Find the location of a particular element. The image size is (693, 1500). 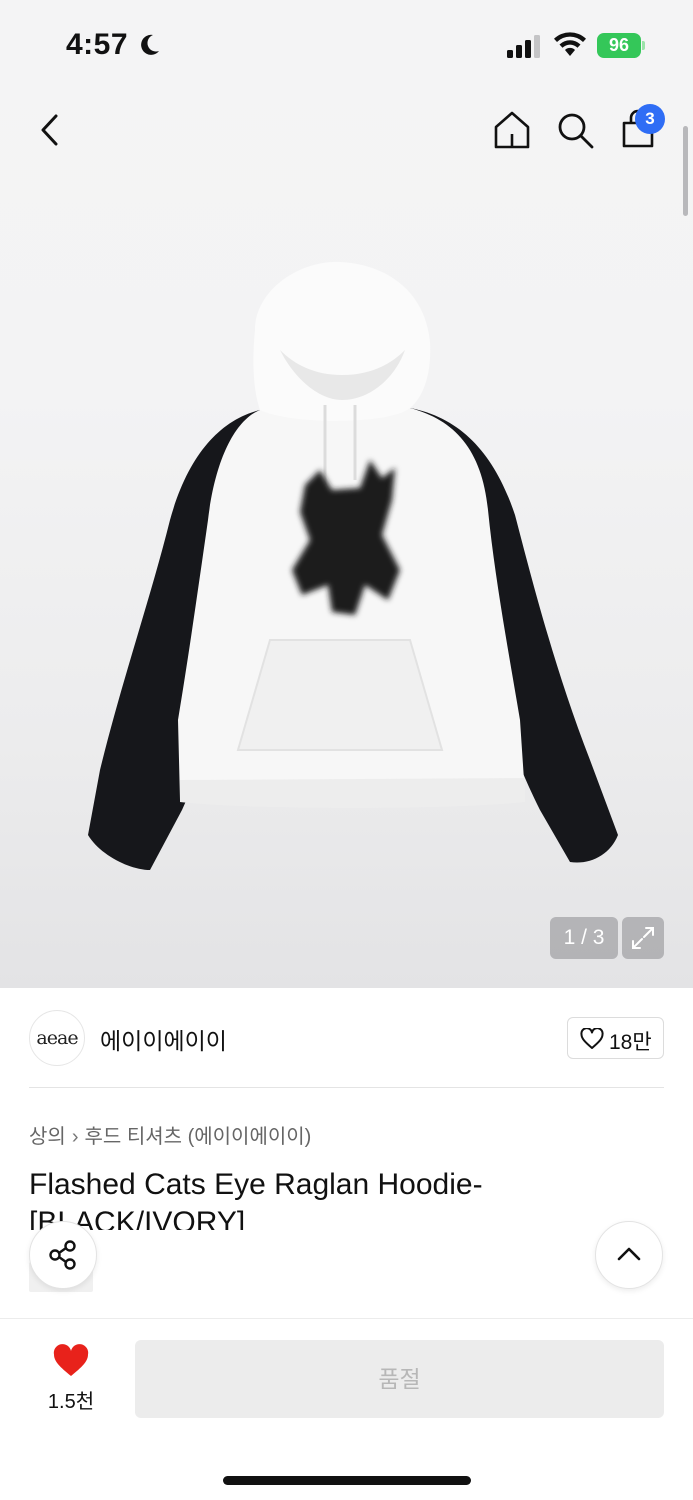

breadcrumb-item-category: 상의 is located at coordinates (47, 1137).